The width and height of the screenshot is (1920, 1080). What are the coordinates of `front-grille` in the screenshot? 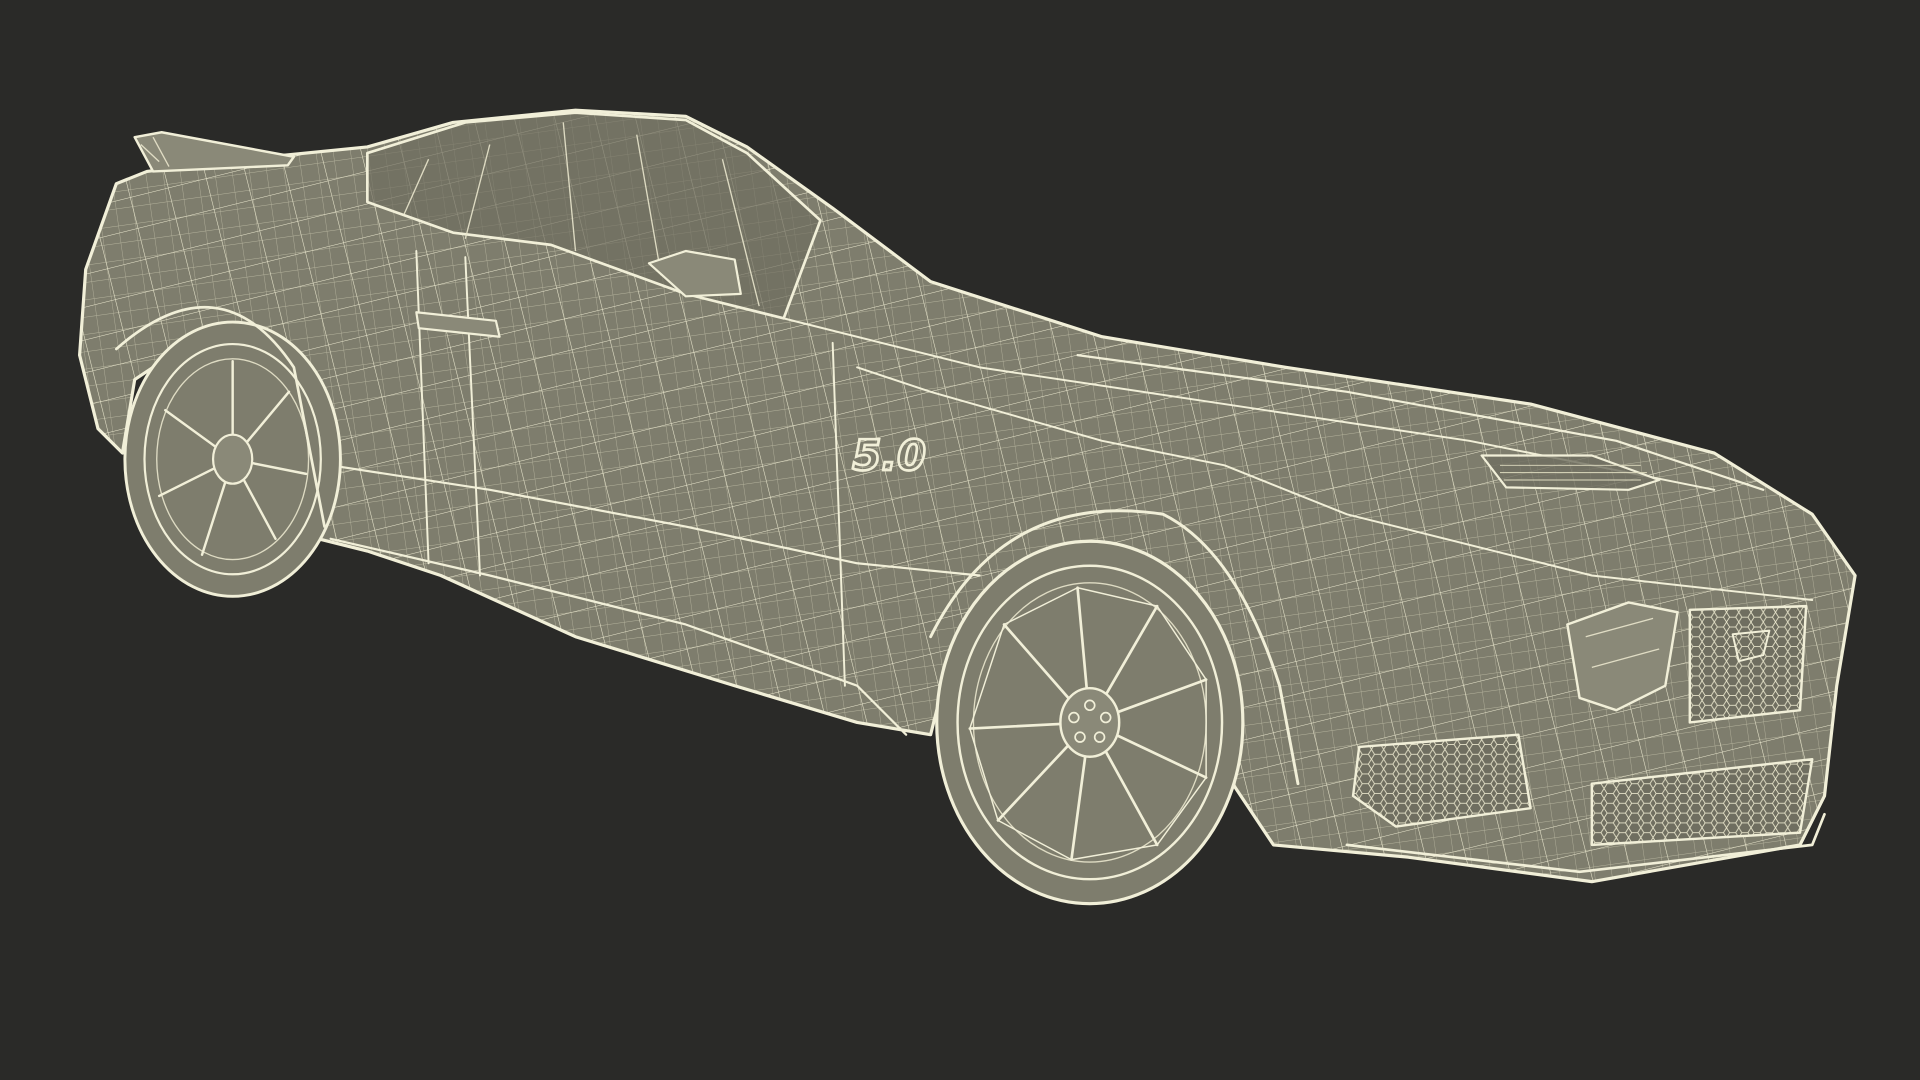 It's located at (1748, 664).